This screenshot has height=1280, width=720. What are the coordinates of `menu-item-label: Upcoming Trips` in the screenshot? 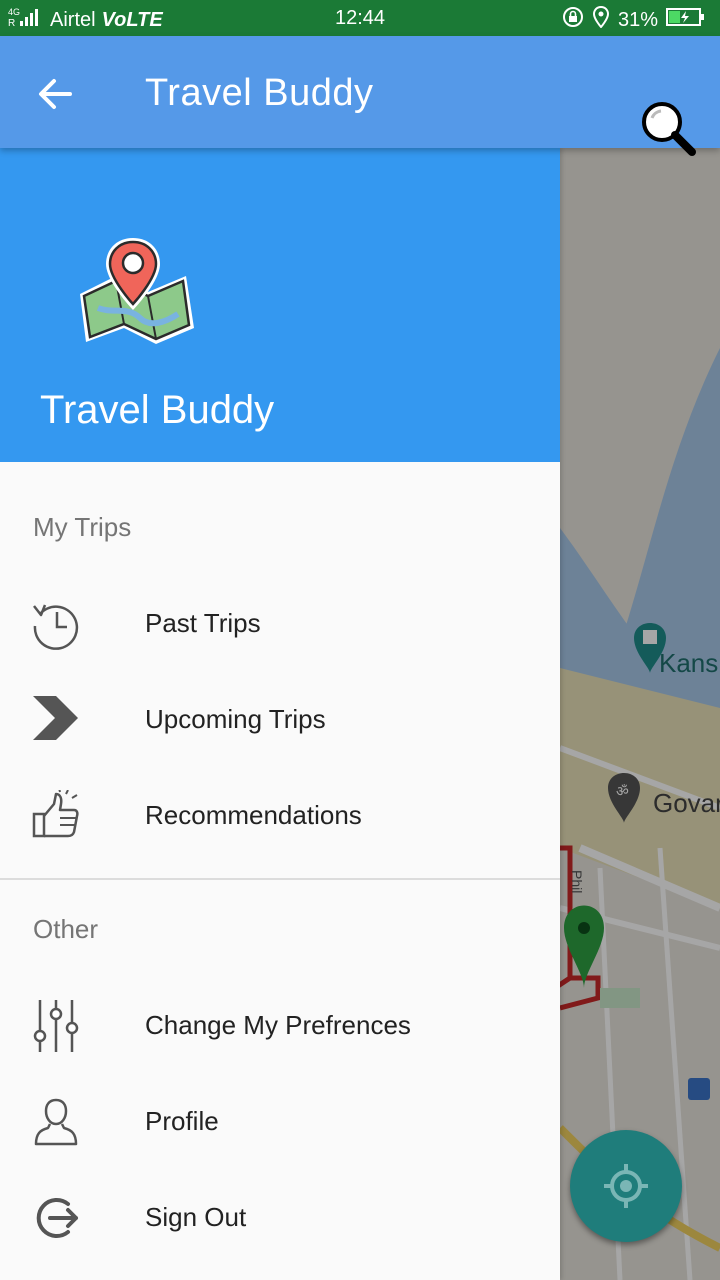 It's located at (235, 719).